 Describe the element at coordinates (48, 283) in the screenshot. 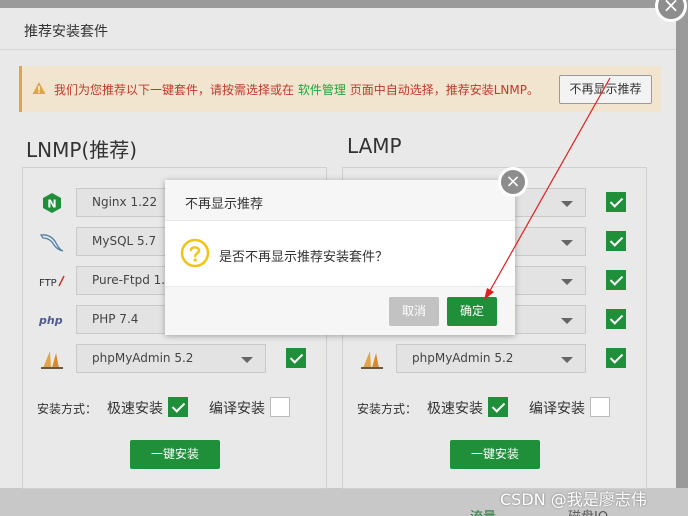

I see `svg-text: FTP` at that location.